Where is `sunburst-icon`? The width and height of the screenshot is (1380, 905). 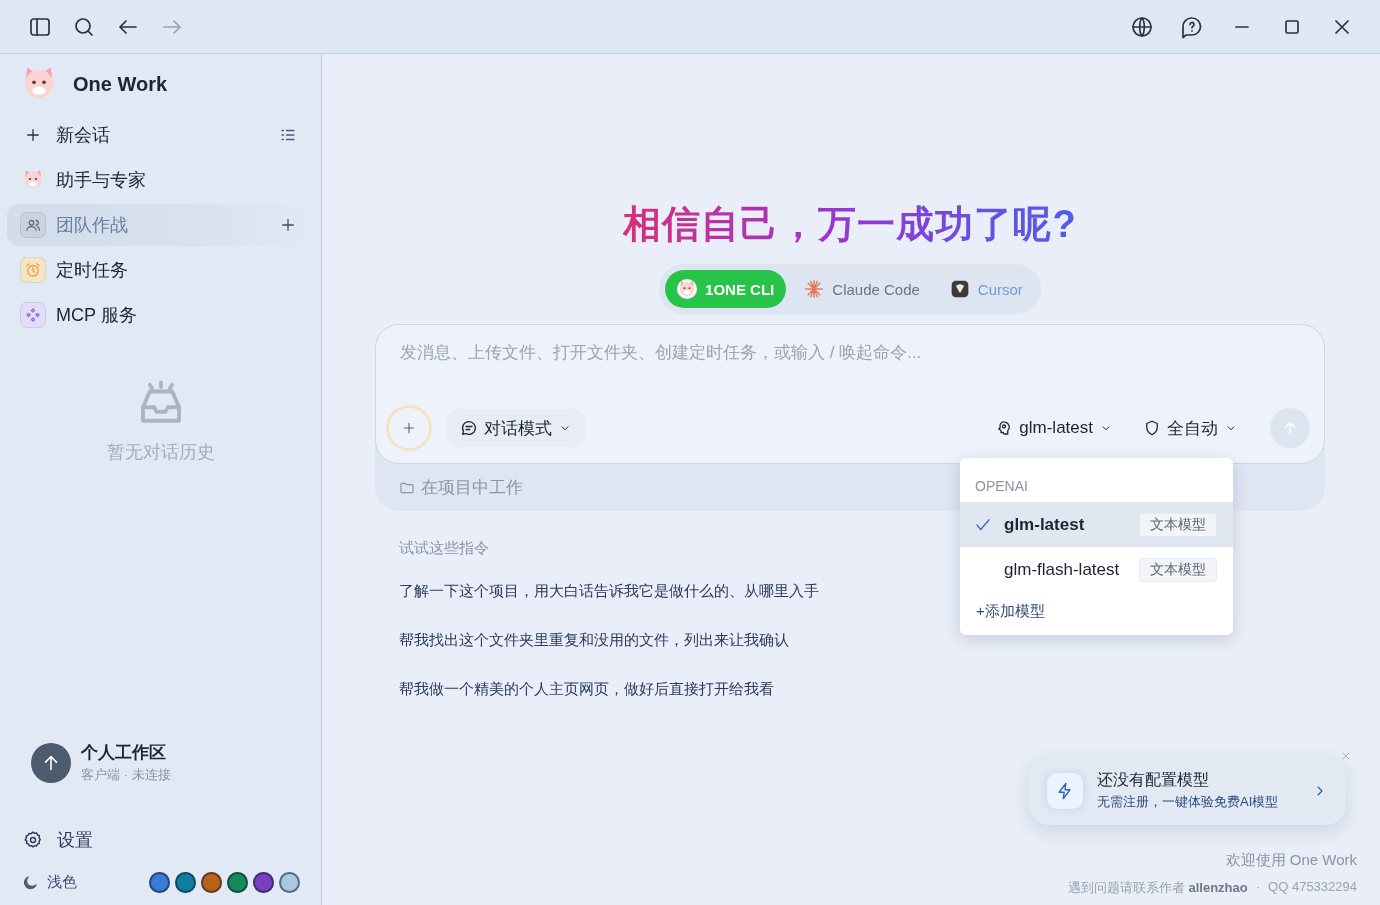 sunburst-icon is located at coordinates (814, 289).